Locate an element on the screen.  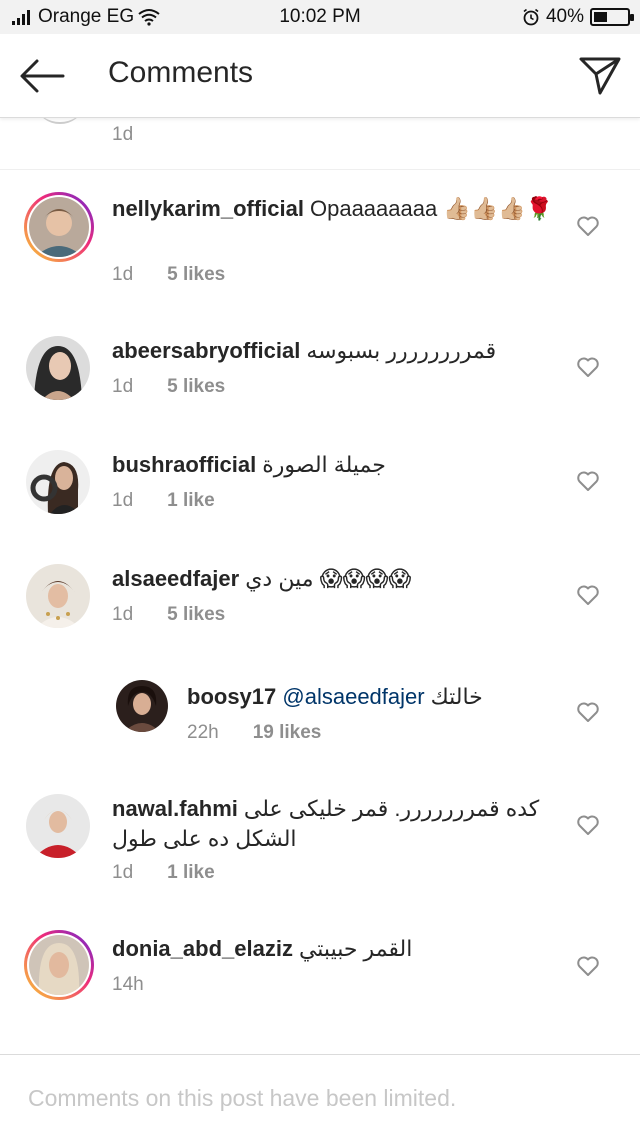
comment-text: القمر حبيبتي is located at coordinates (355, 948).